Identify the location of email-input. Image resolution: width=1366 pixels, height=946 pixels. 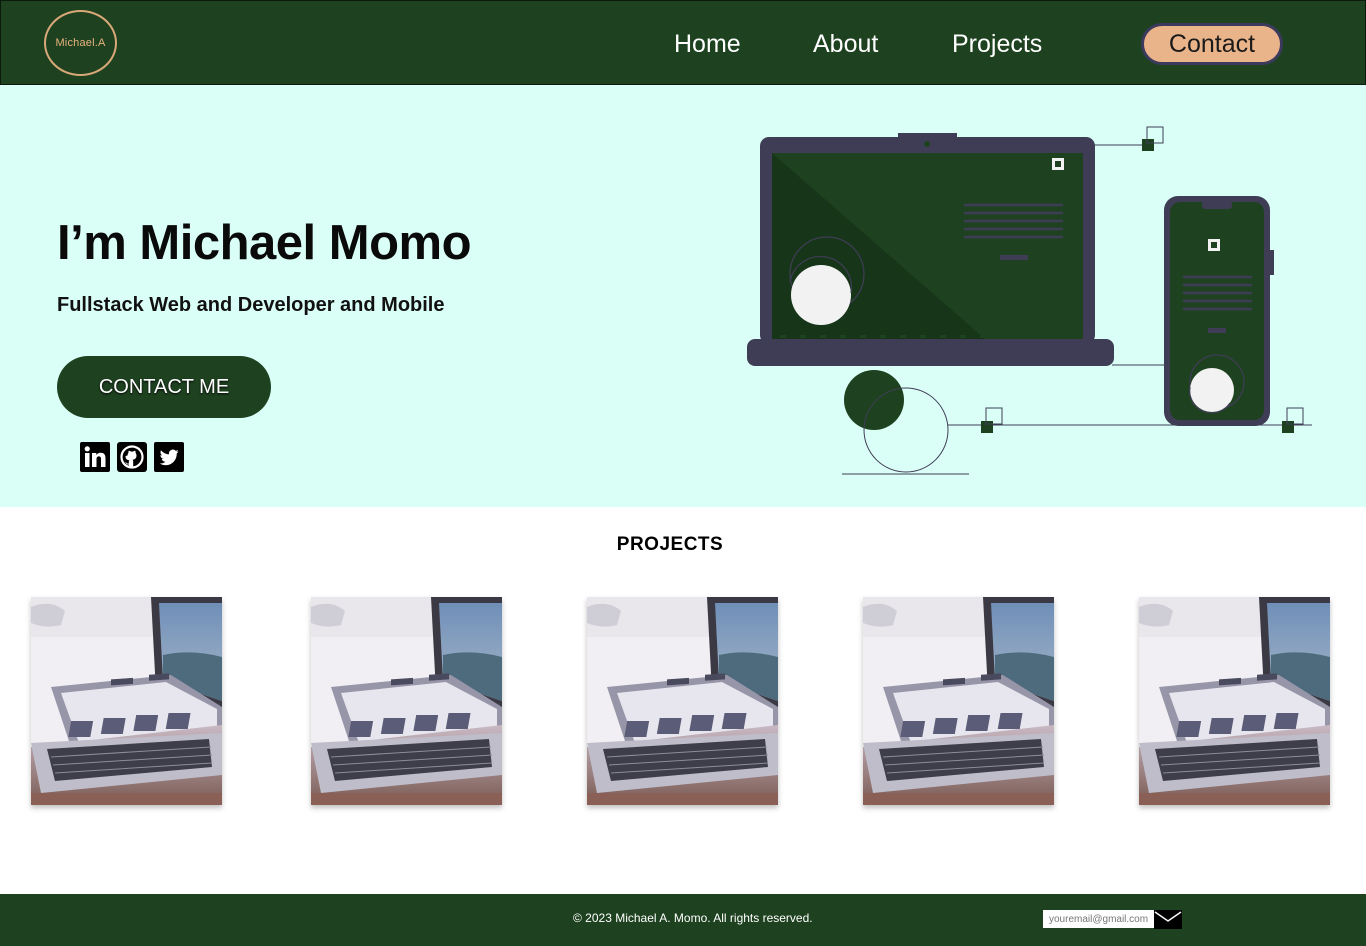
(1098, 919).